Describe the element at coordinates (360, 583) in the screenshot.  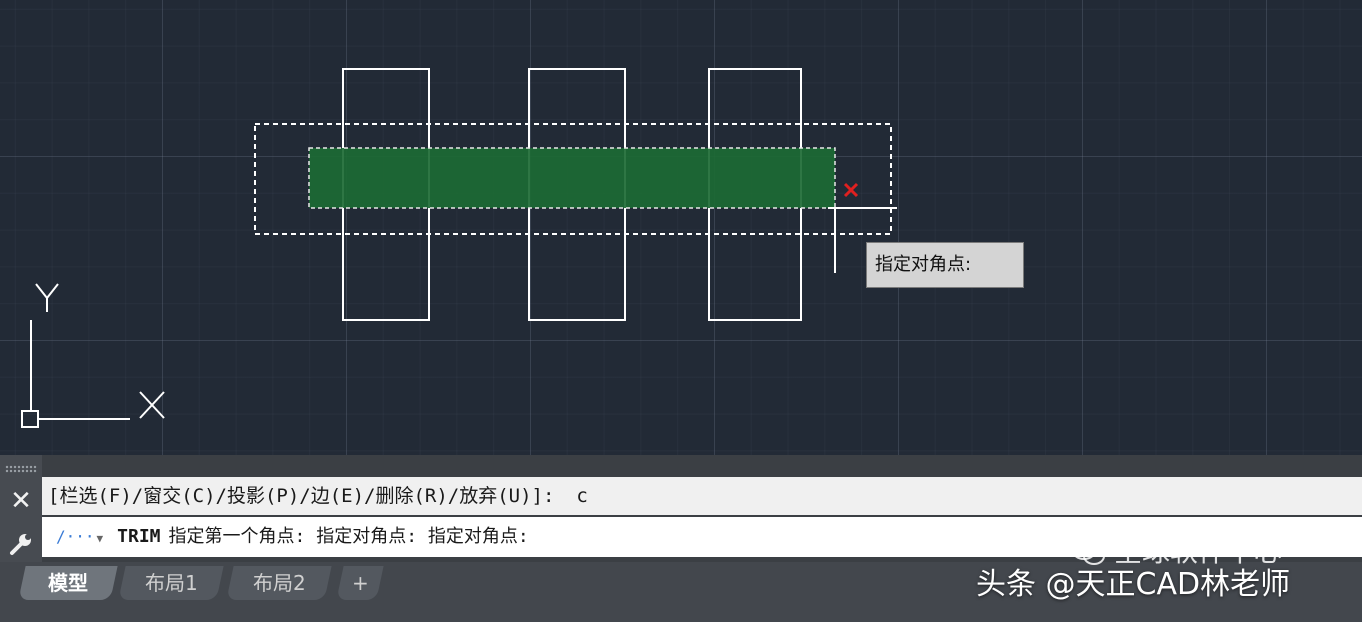
I see `add-layout-button: +` at that location.